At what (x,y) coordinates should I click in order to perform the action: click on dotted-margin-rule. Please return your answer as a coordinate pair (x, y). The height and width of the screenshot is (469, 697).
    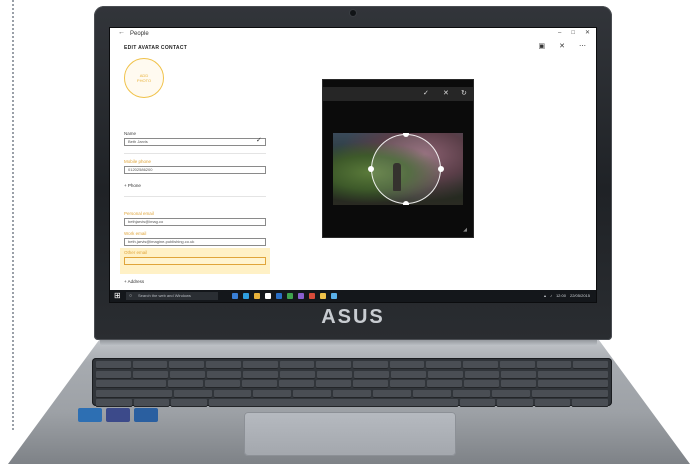
    Looking at the image, I should click on (13, 215).